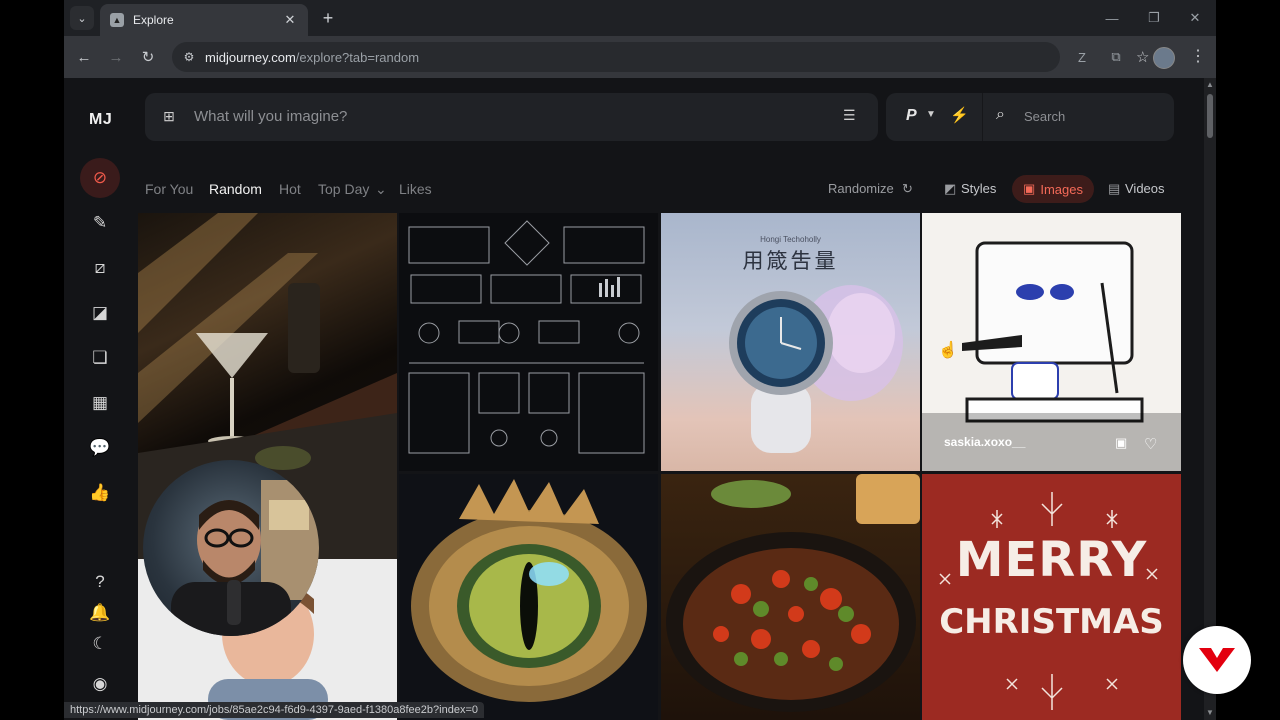  What do you see at coordinates (100, 644) in the screenshot?
I see `dark-mode-moon-icon: ☾` at bounding box center [100, 644].